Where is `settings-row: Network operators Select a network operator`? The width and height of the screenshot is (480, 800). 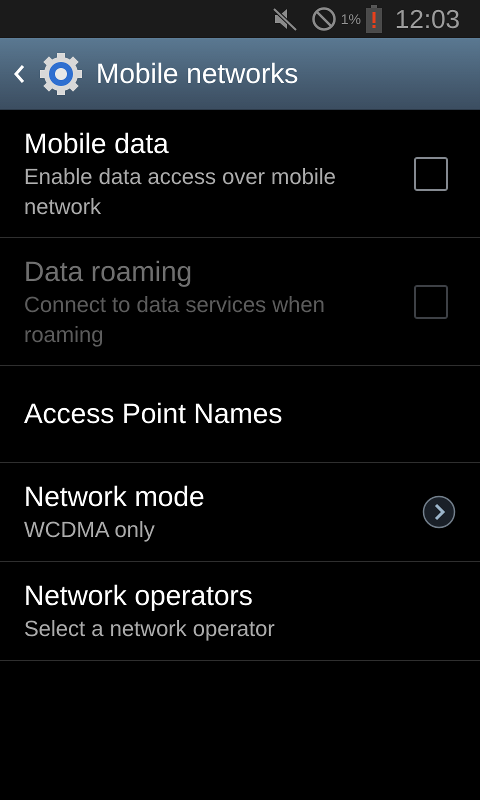 settings-row: Network operators Select a network operator is located at coordinates (240, 611).